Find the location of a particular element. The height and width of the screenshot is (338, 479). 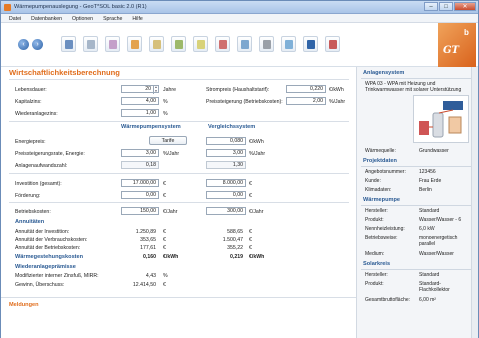

menu-hilfe: Hilfe is located at coordinates (138, 18).